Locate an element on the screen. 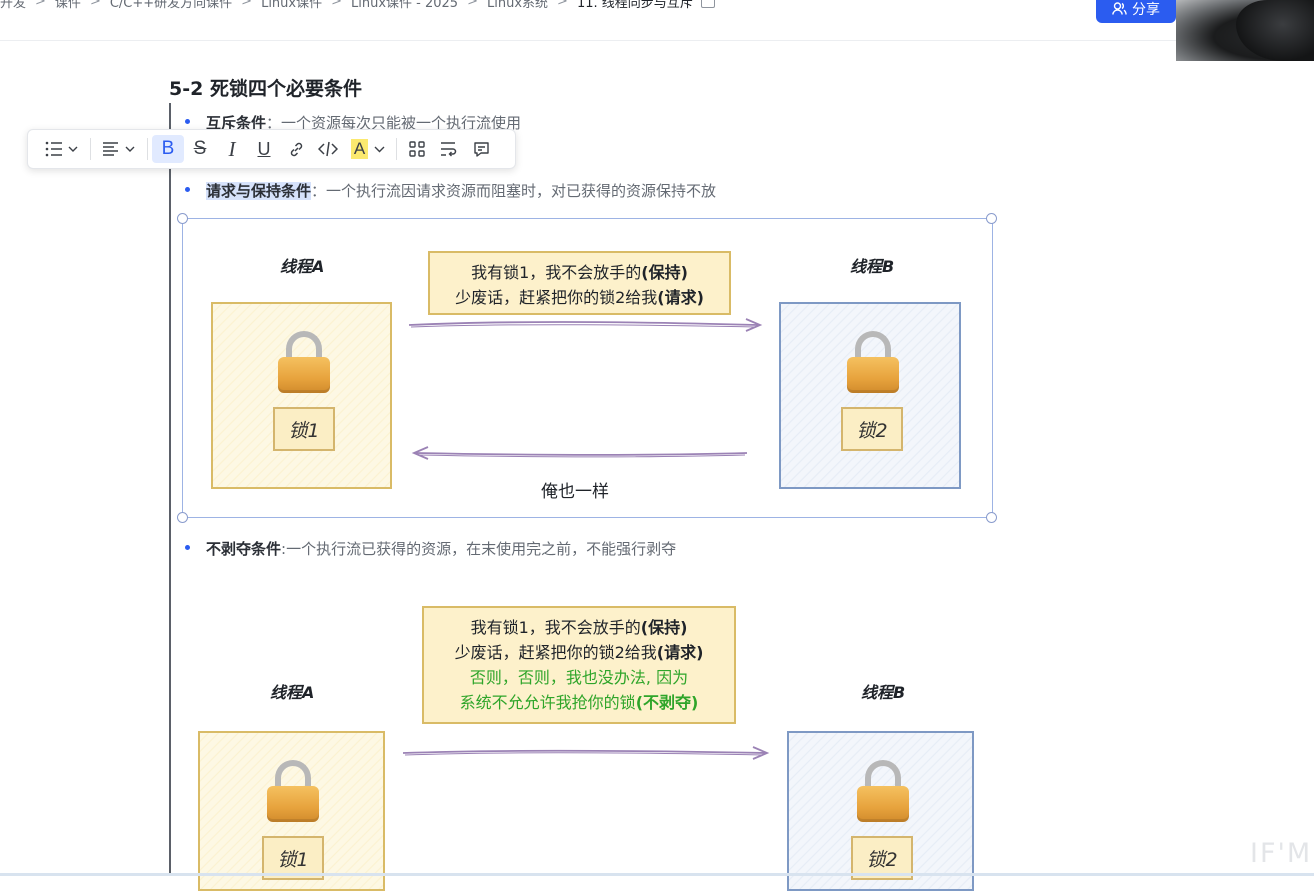  arrow-b-to-a is located at coordinates (579, 453).